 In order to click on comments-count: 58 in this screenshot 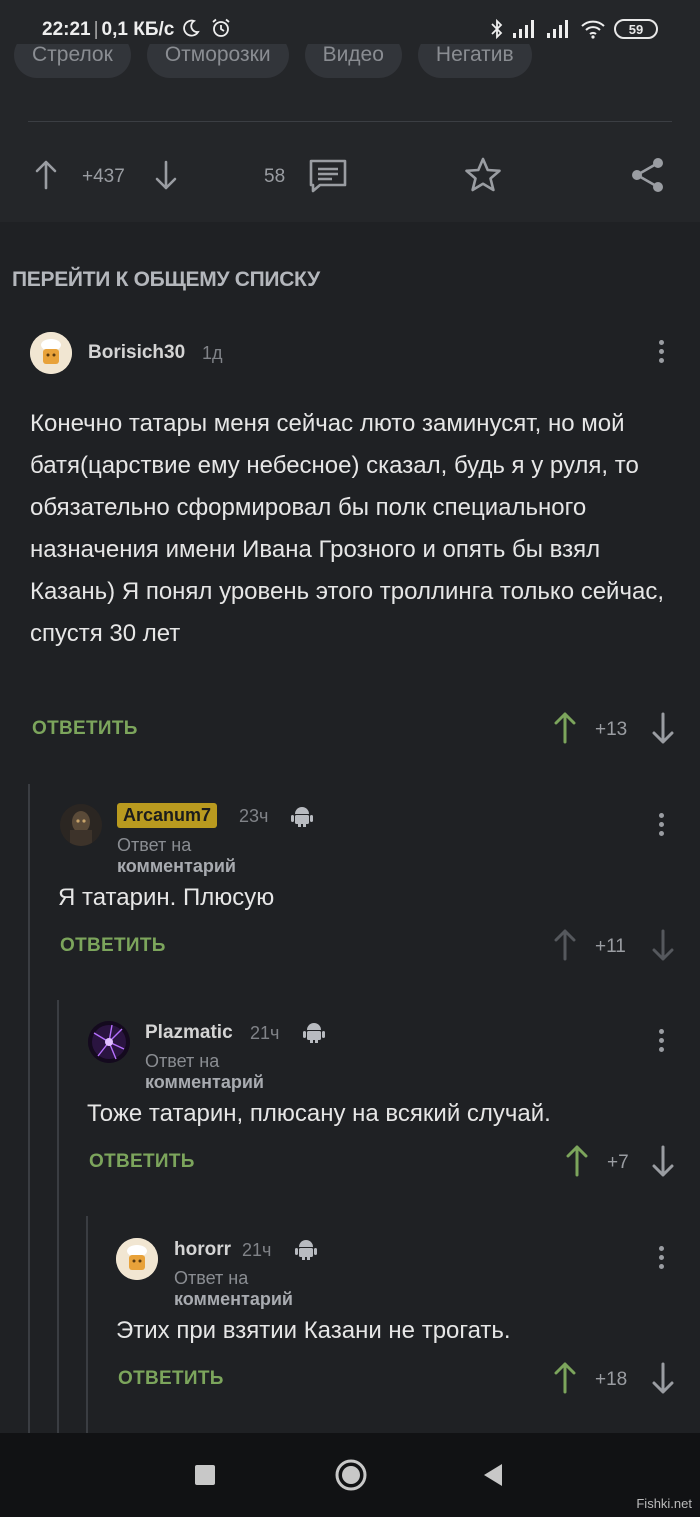, I will do `click(275, 176)`.